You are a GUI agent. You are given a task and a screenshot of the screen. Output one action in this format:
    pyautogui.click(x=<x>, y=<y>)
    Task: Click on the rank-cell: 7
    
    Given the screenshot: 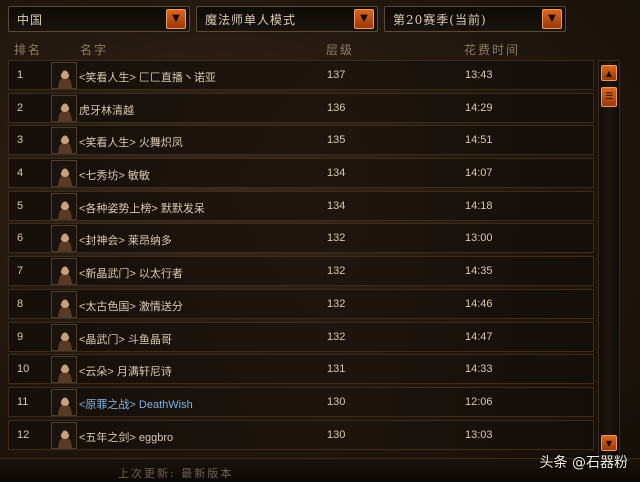 What is the action you would take?
    pyautogui.click(x=20, y=271)
    